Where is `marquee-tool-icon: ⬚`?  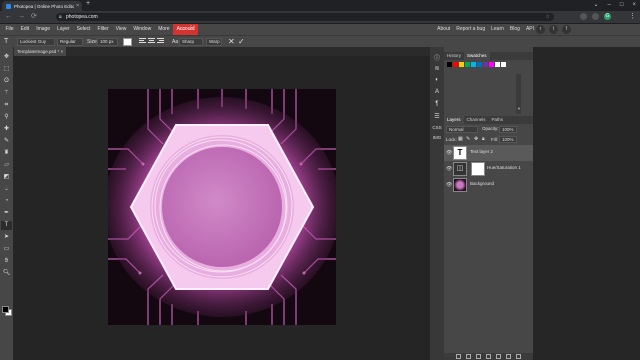
marquee-tool-icon: ⬚ is located at coordinates (6, 69).